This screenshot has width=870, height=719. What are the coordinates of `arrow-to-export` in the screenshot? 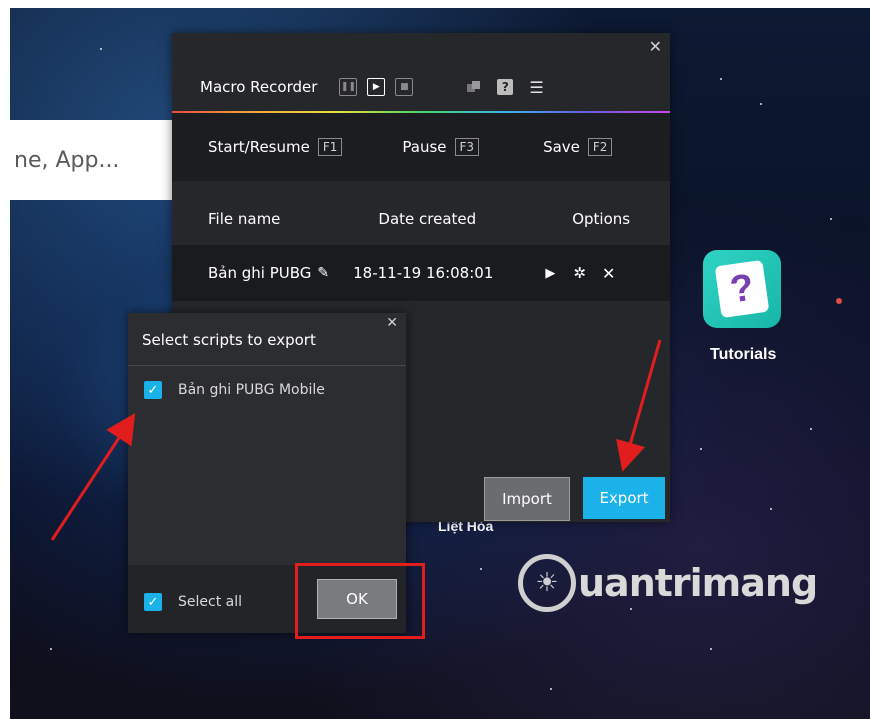 It's located at (639, 405).